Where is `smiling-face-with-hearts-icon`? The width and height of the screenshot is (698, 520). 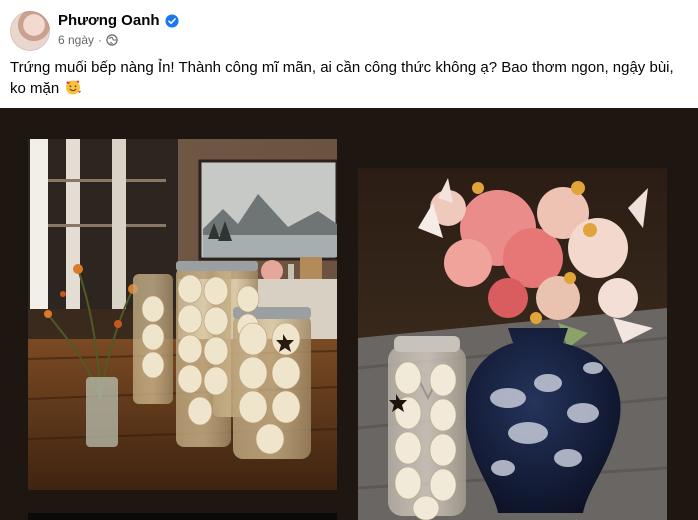
smiling-face-with-hearts-icon is located at coordinates (73, 87).